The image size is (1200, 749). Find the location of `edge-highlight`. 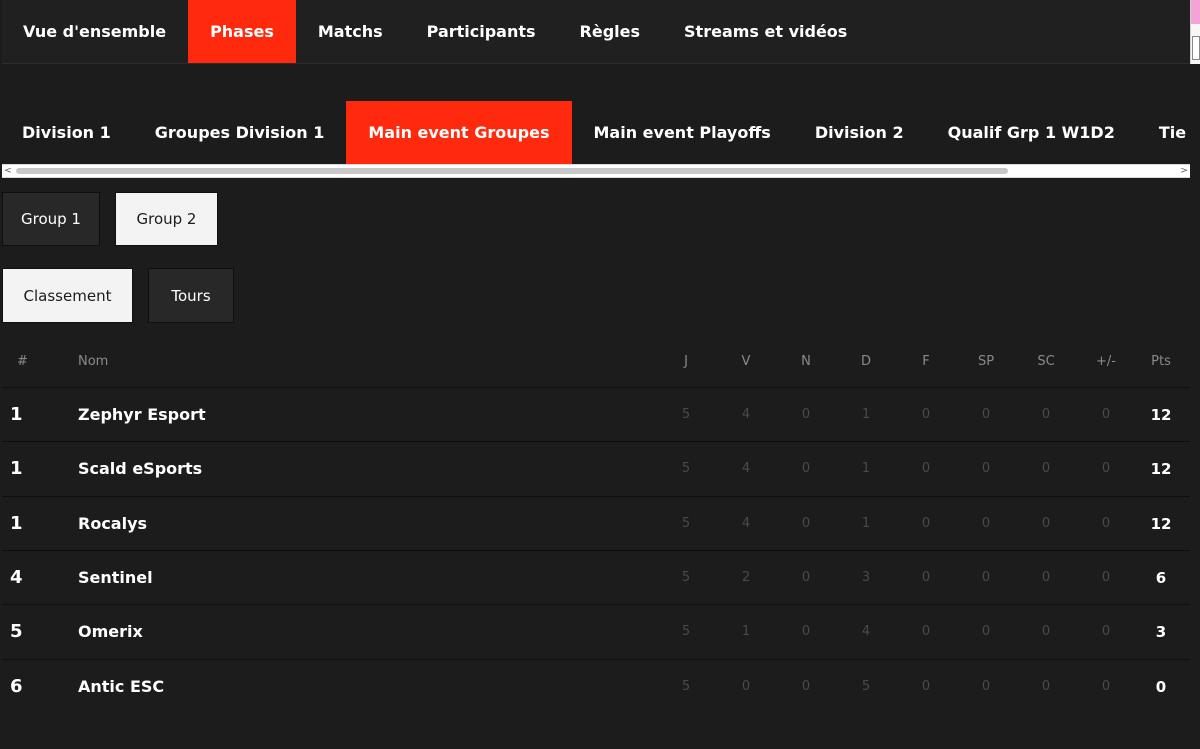

edge-highlight is located at coordinates (1195, 12).